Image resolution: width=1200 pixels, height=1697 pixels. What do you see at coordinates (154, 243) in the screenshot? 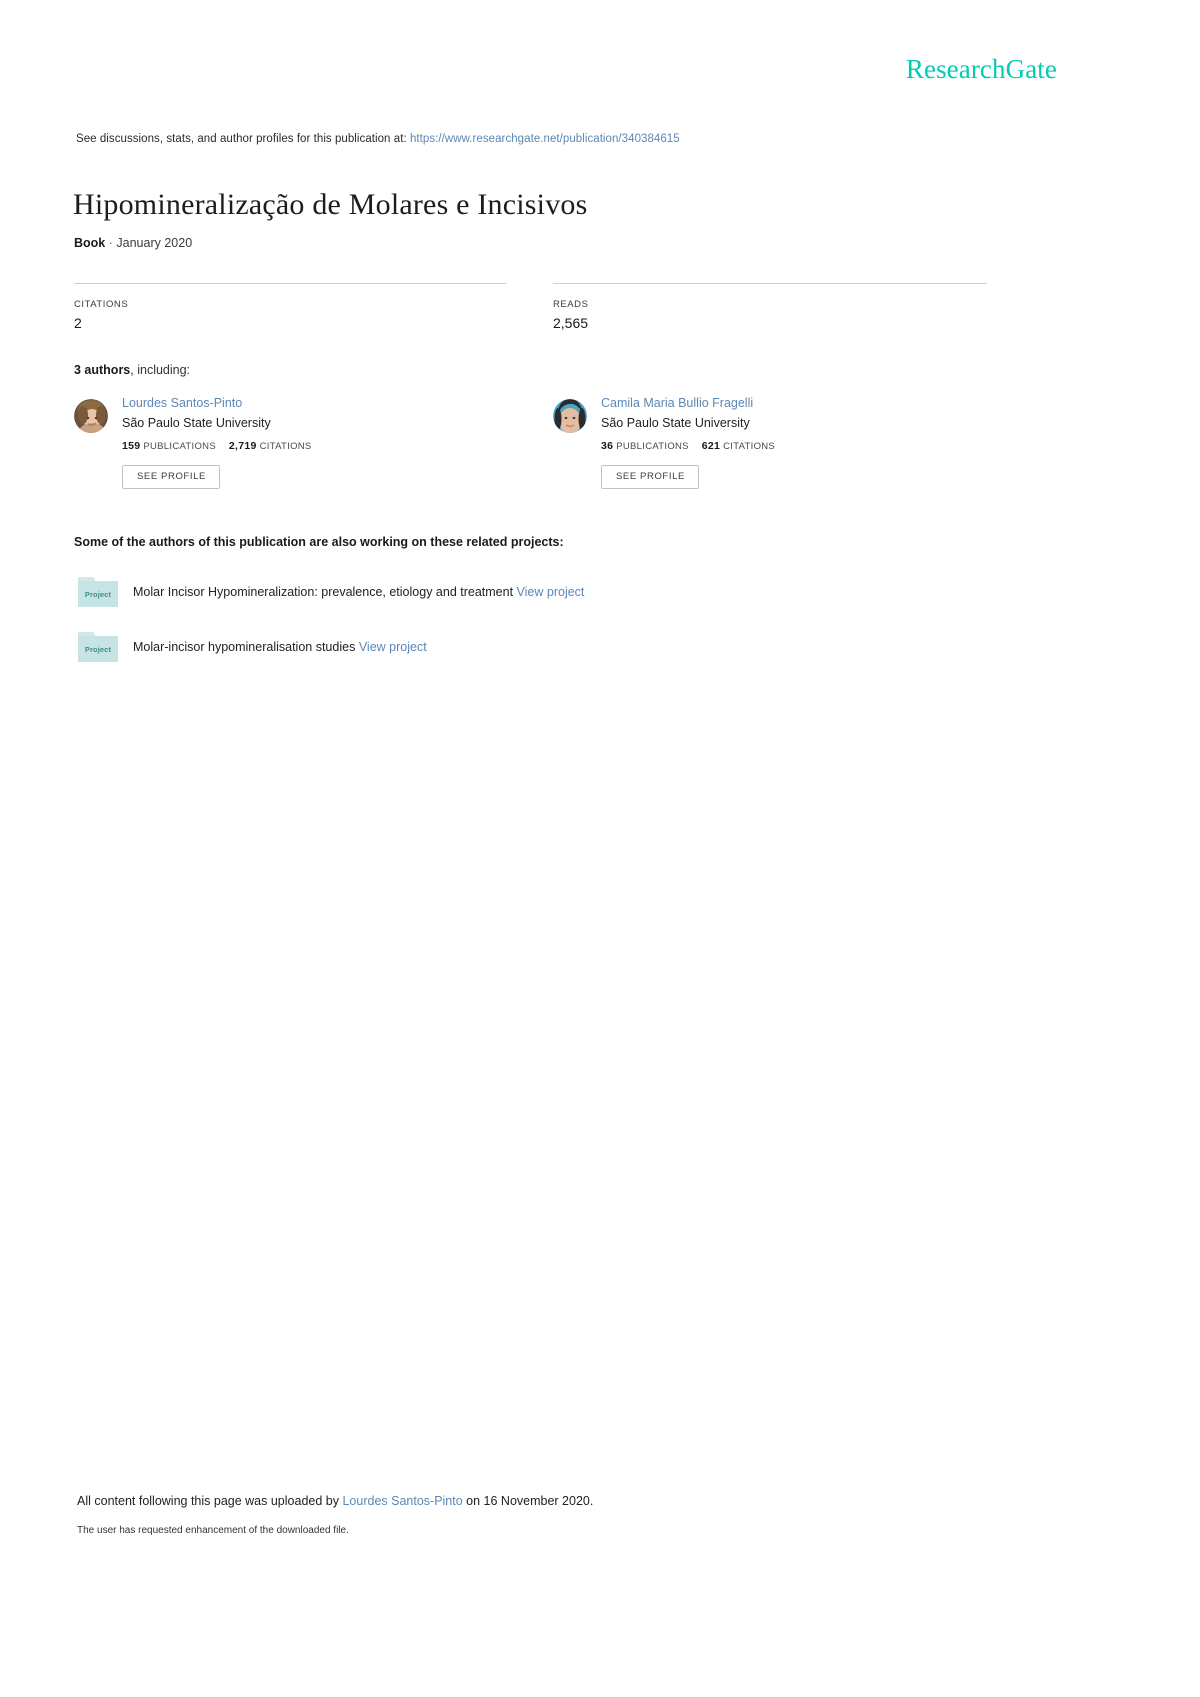
I see `publication-date: January 2020` at bounding box center [154, 243].